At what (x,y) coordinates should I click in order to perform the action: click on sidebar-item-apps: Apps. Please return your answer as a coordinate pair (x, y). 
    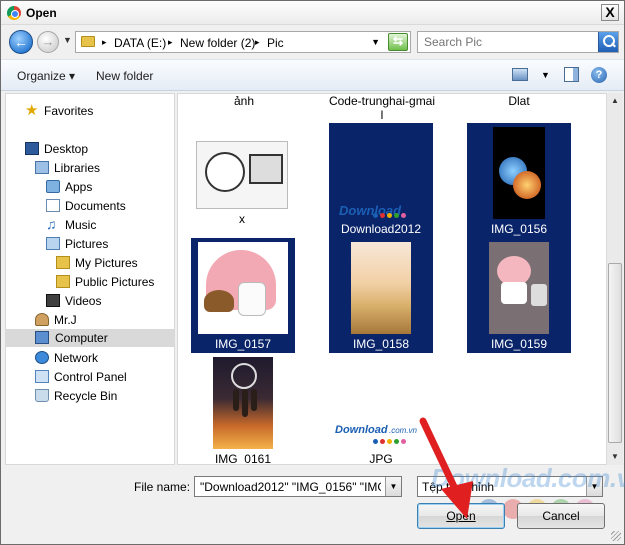
    Looking at the image, I should click on (106, 187).